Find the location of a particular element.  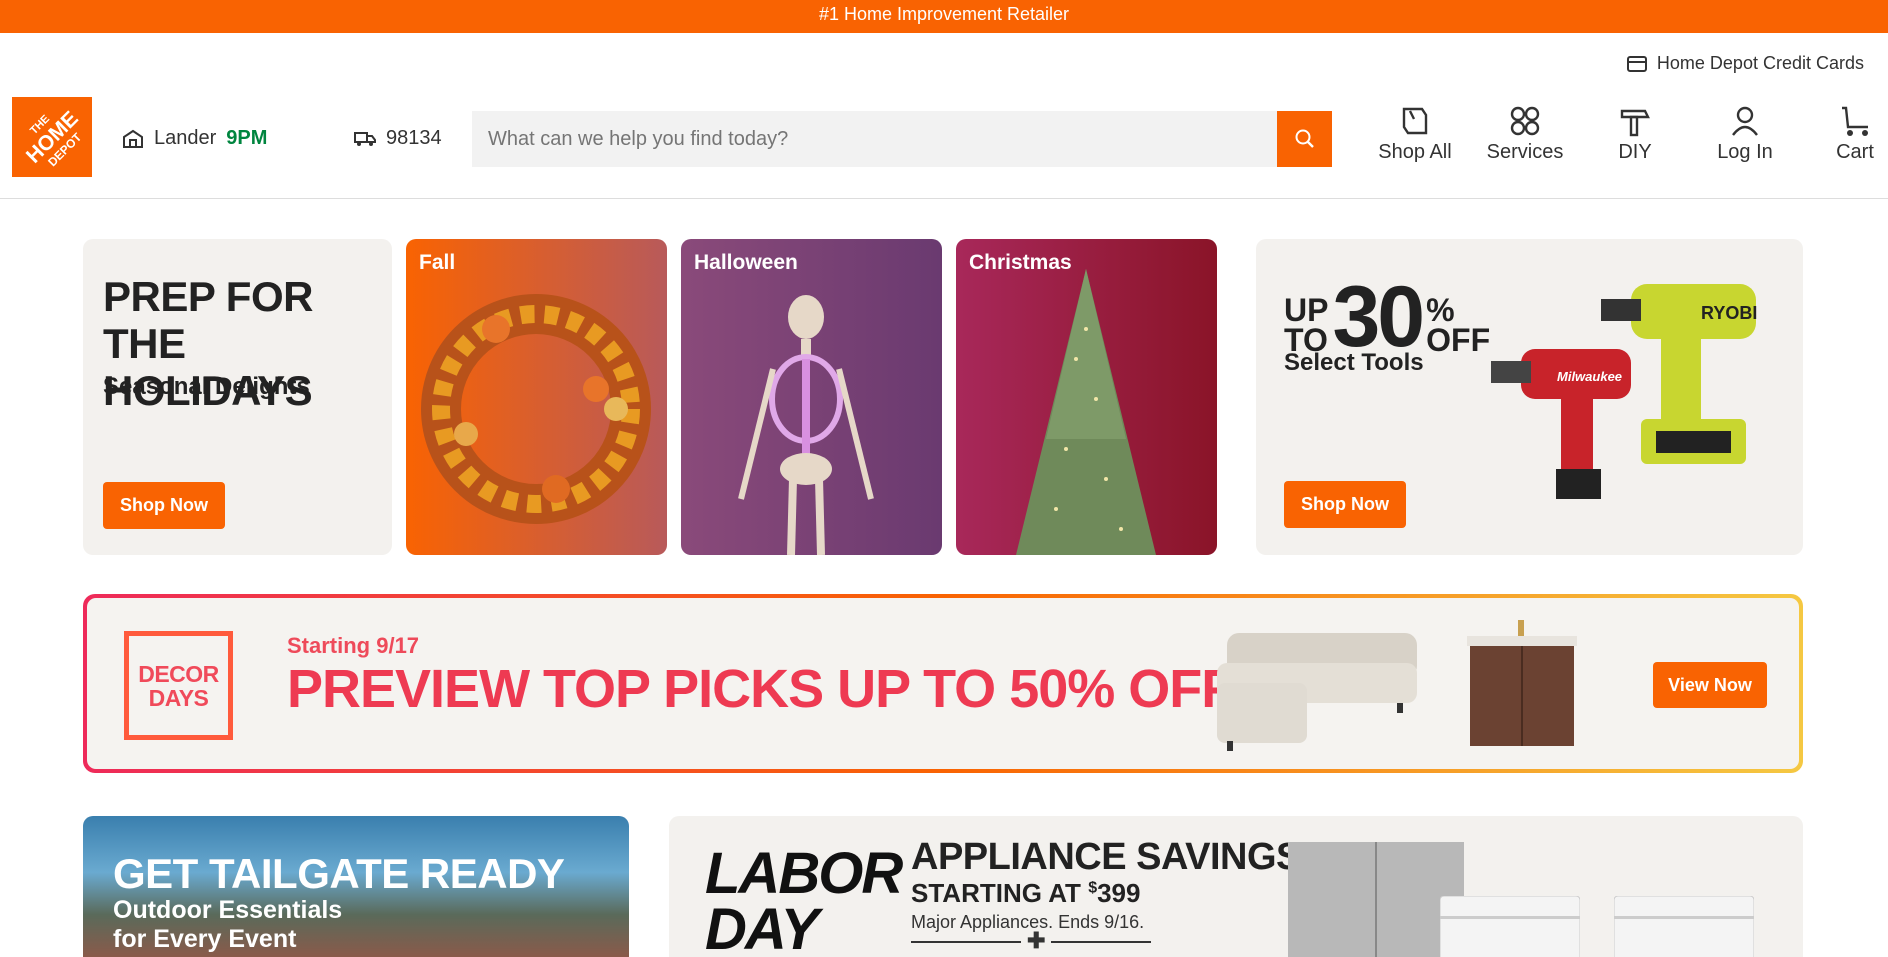

store-selector: Lander 9PM is located at coordinates (194, 138).